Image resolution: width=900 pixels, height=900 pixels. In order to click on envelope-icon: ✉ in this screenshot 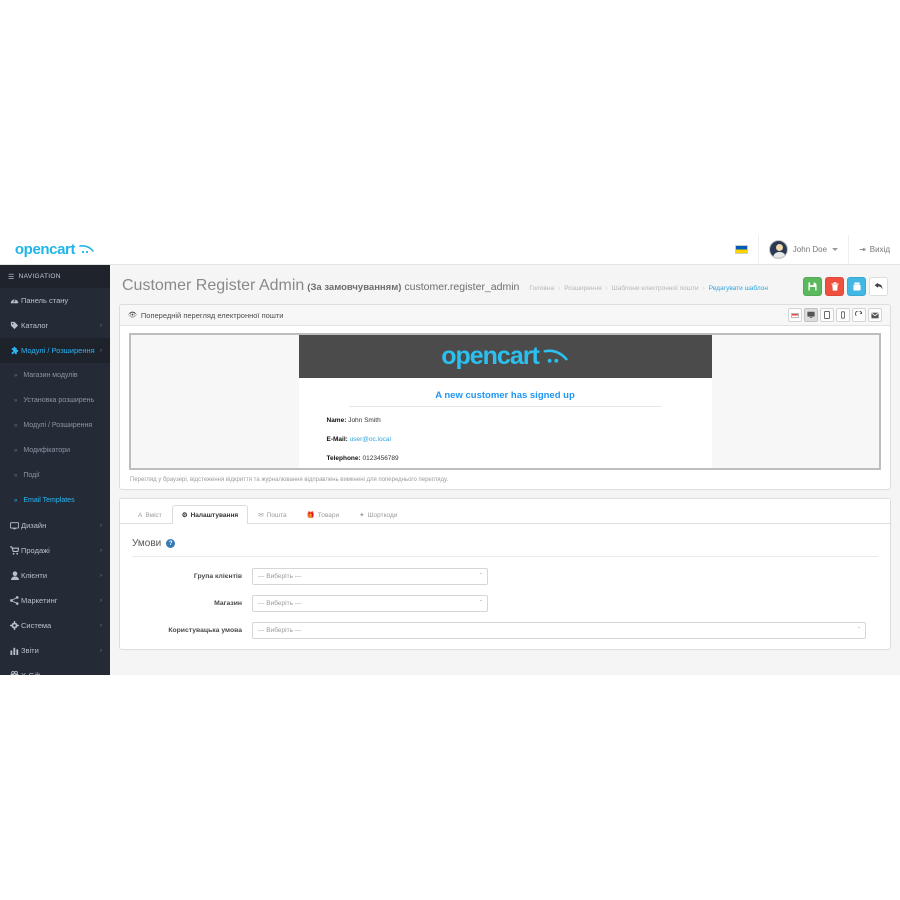, I will do `click(261, 515)`.